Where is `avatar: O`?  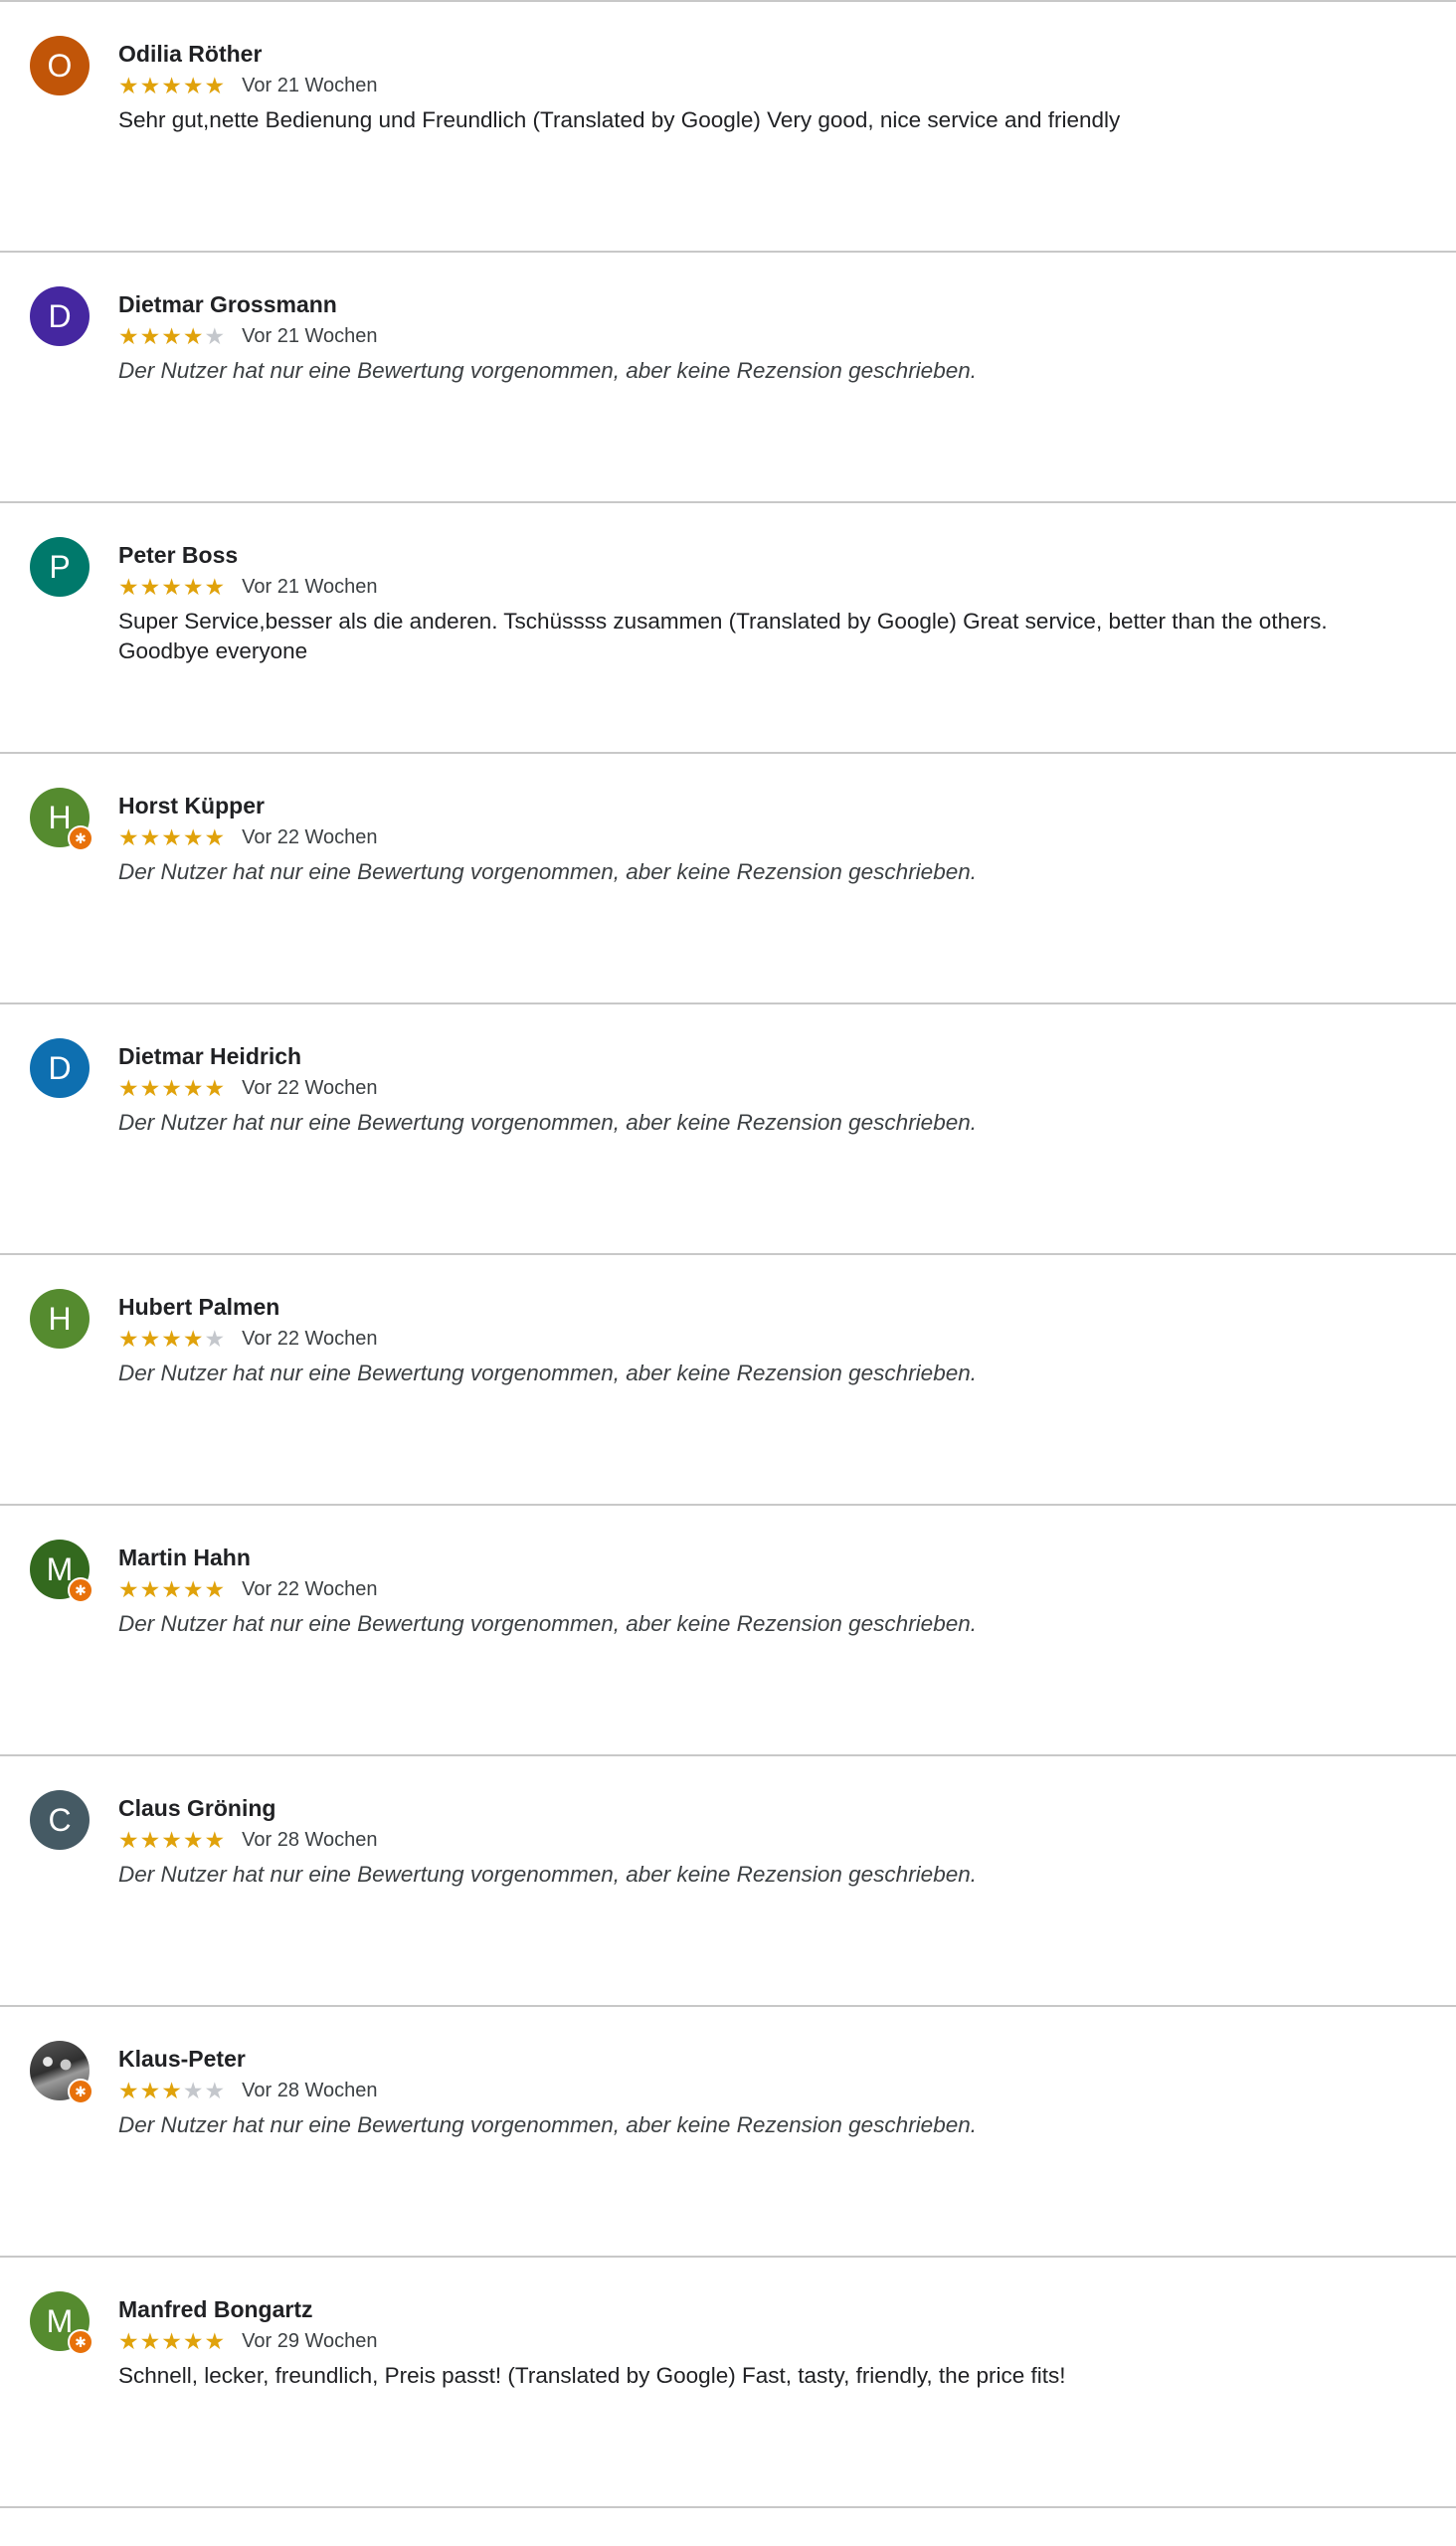
avatar: O is located at coordinates (60, 65).